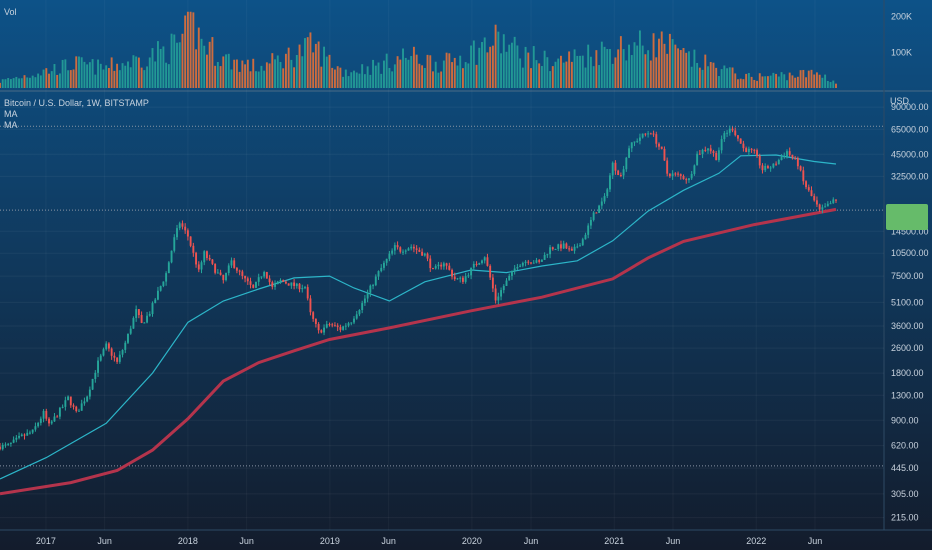 This screenshot has height=550, width=932. I want to click on ma-fast-label: MA, so click(11, 114).